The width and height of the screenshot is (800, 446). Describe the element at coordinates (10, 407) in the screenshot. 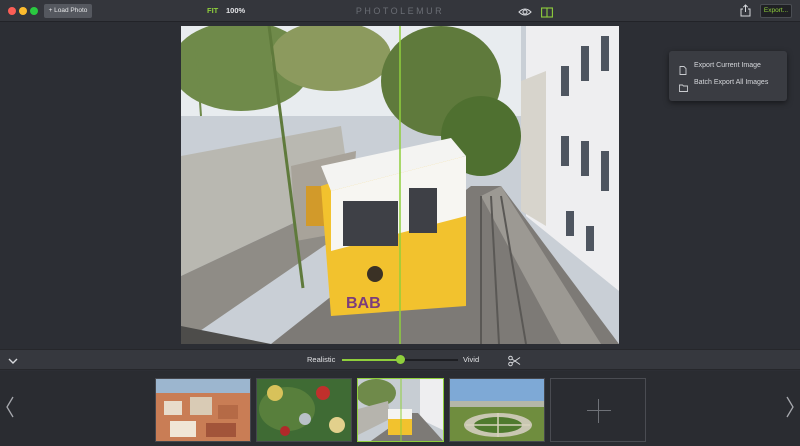

I see `chevron-left-icon` at that location.